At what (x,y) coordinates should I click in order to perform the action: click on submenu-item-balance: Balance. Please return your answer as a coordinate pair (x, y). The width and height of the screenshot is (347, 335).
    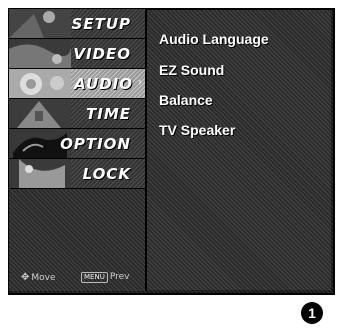
    Looking at the image, I should click on (186, 100).